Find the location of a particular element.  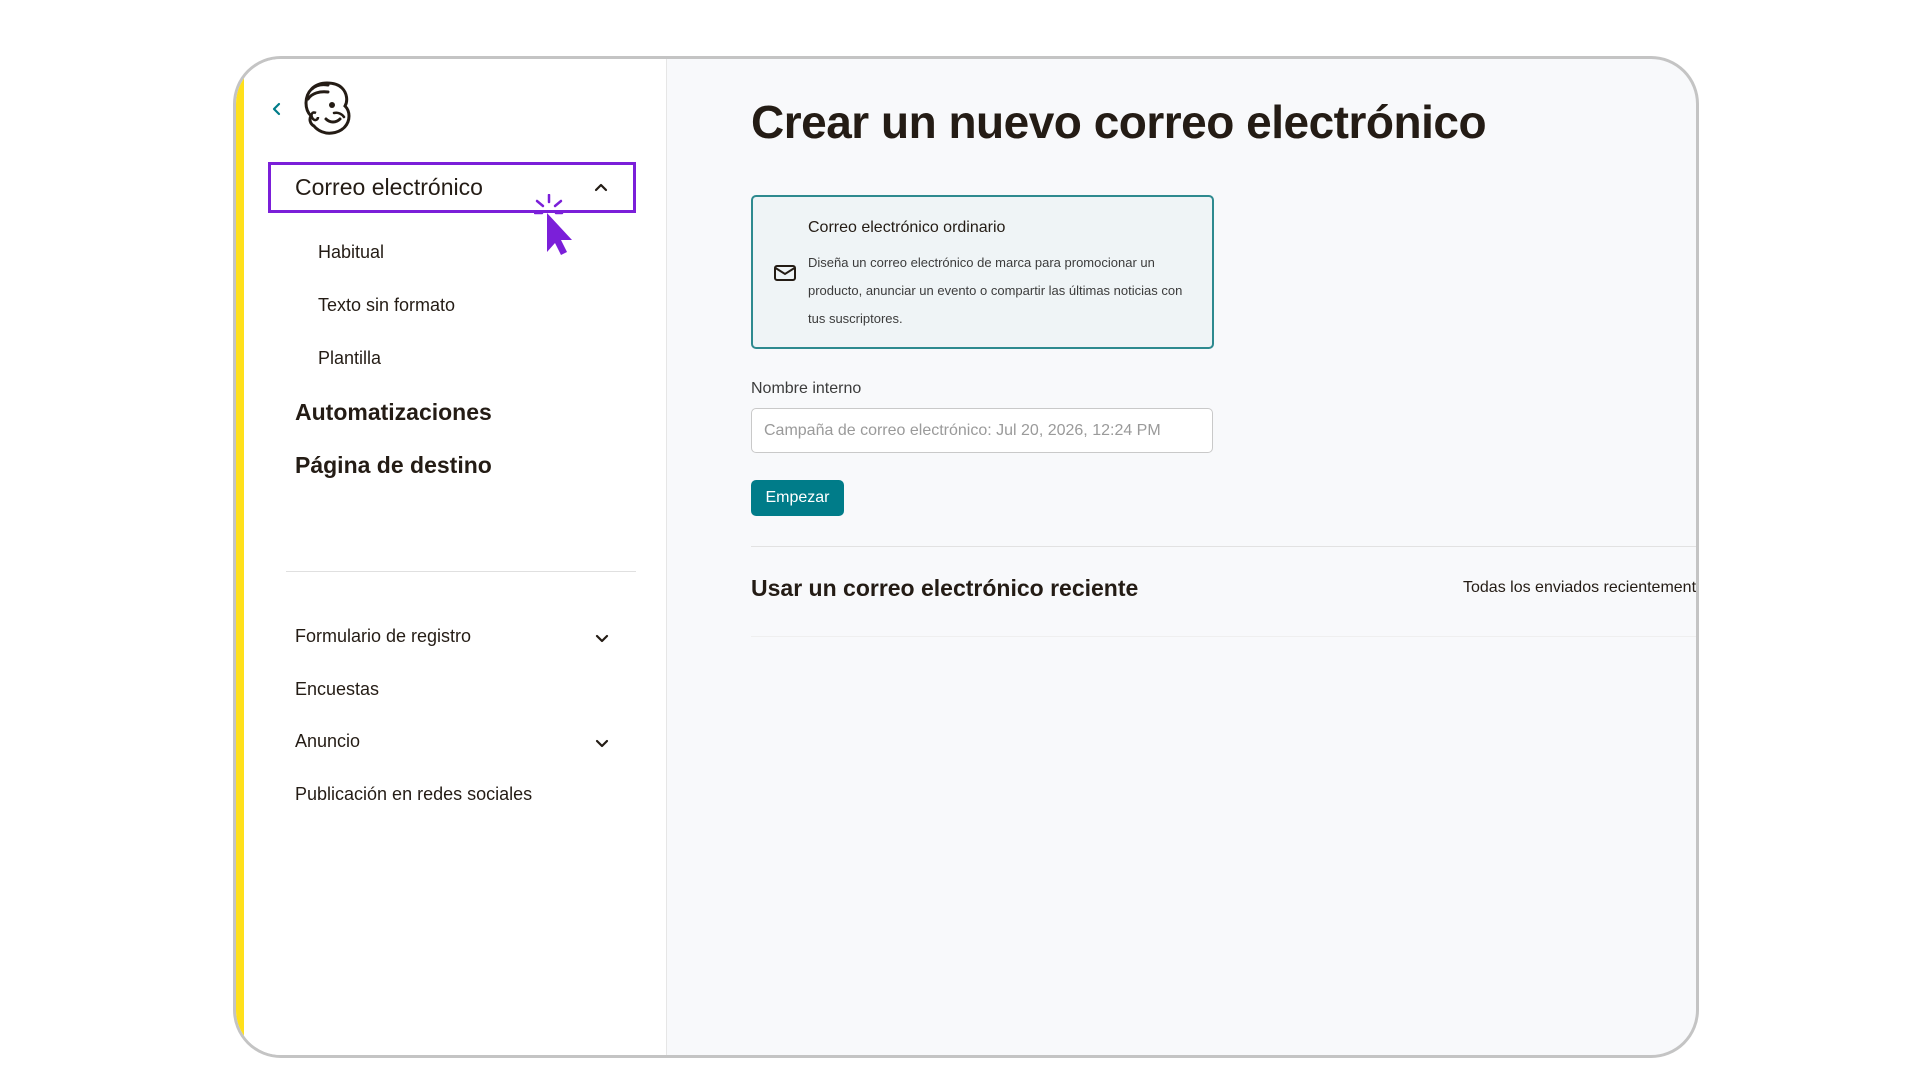

brand-accent-bar is located at coordinates (240, 557).